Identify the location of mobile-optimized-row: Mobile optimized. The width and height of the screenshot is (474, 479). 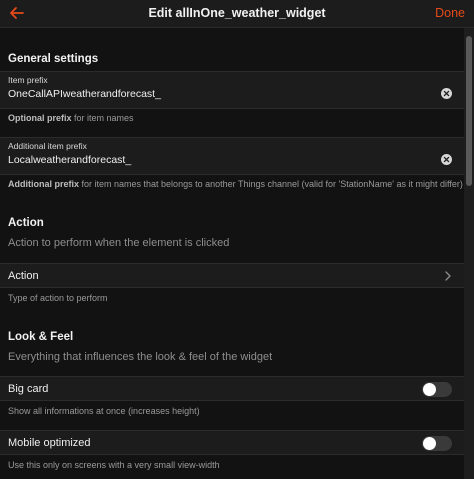
(232, 442).